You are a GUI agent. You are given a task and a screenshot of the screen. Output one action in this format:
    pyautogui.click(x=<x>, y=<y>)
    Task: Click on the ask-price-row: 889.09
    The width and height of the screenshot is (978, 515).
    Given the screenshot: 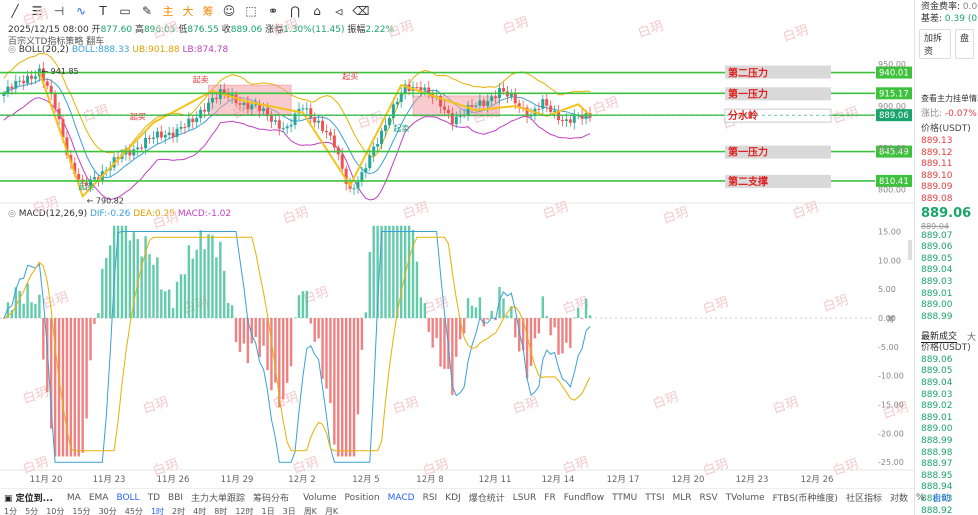 What is the action you would take?
    pyautogui.click(x=946, y=188)
    